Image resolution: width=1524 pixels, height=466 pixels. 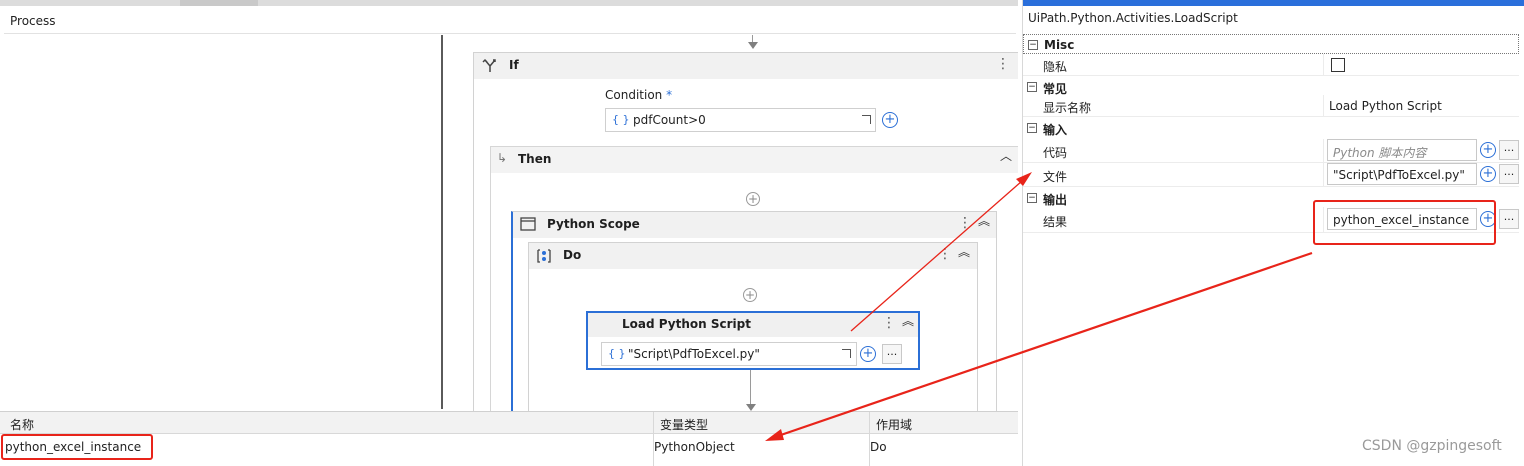 I want to click on column-header-scope: 作用域, so click(x=894, y=424).